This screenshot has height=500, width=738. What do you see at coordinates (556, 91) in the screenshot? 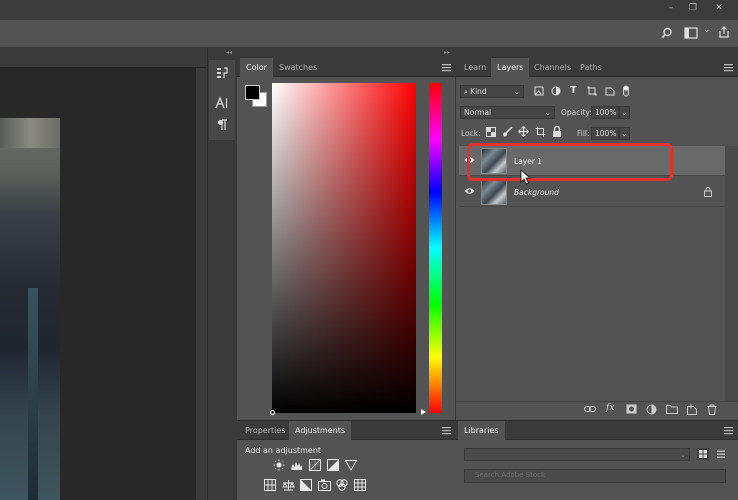
I see `filter-adjustment-layers-icon` at bounding box center [556, 91].